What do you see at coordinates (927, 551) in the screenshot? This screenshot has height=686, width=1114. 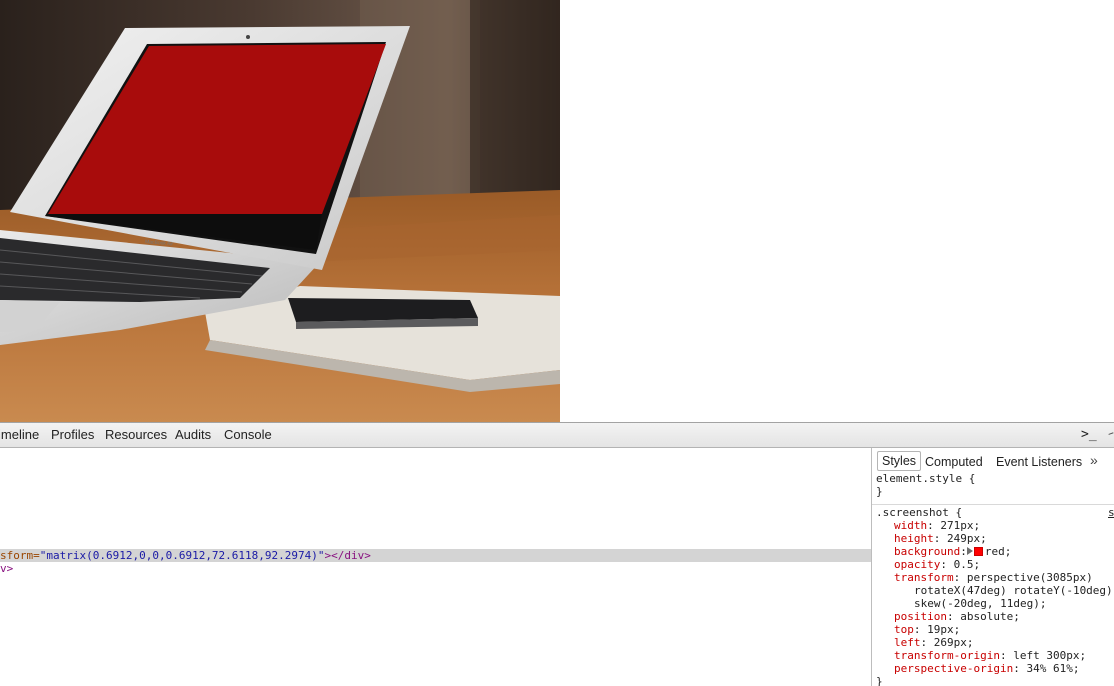 I see `prop-name: background` at bounding box center [927, 551].